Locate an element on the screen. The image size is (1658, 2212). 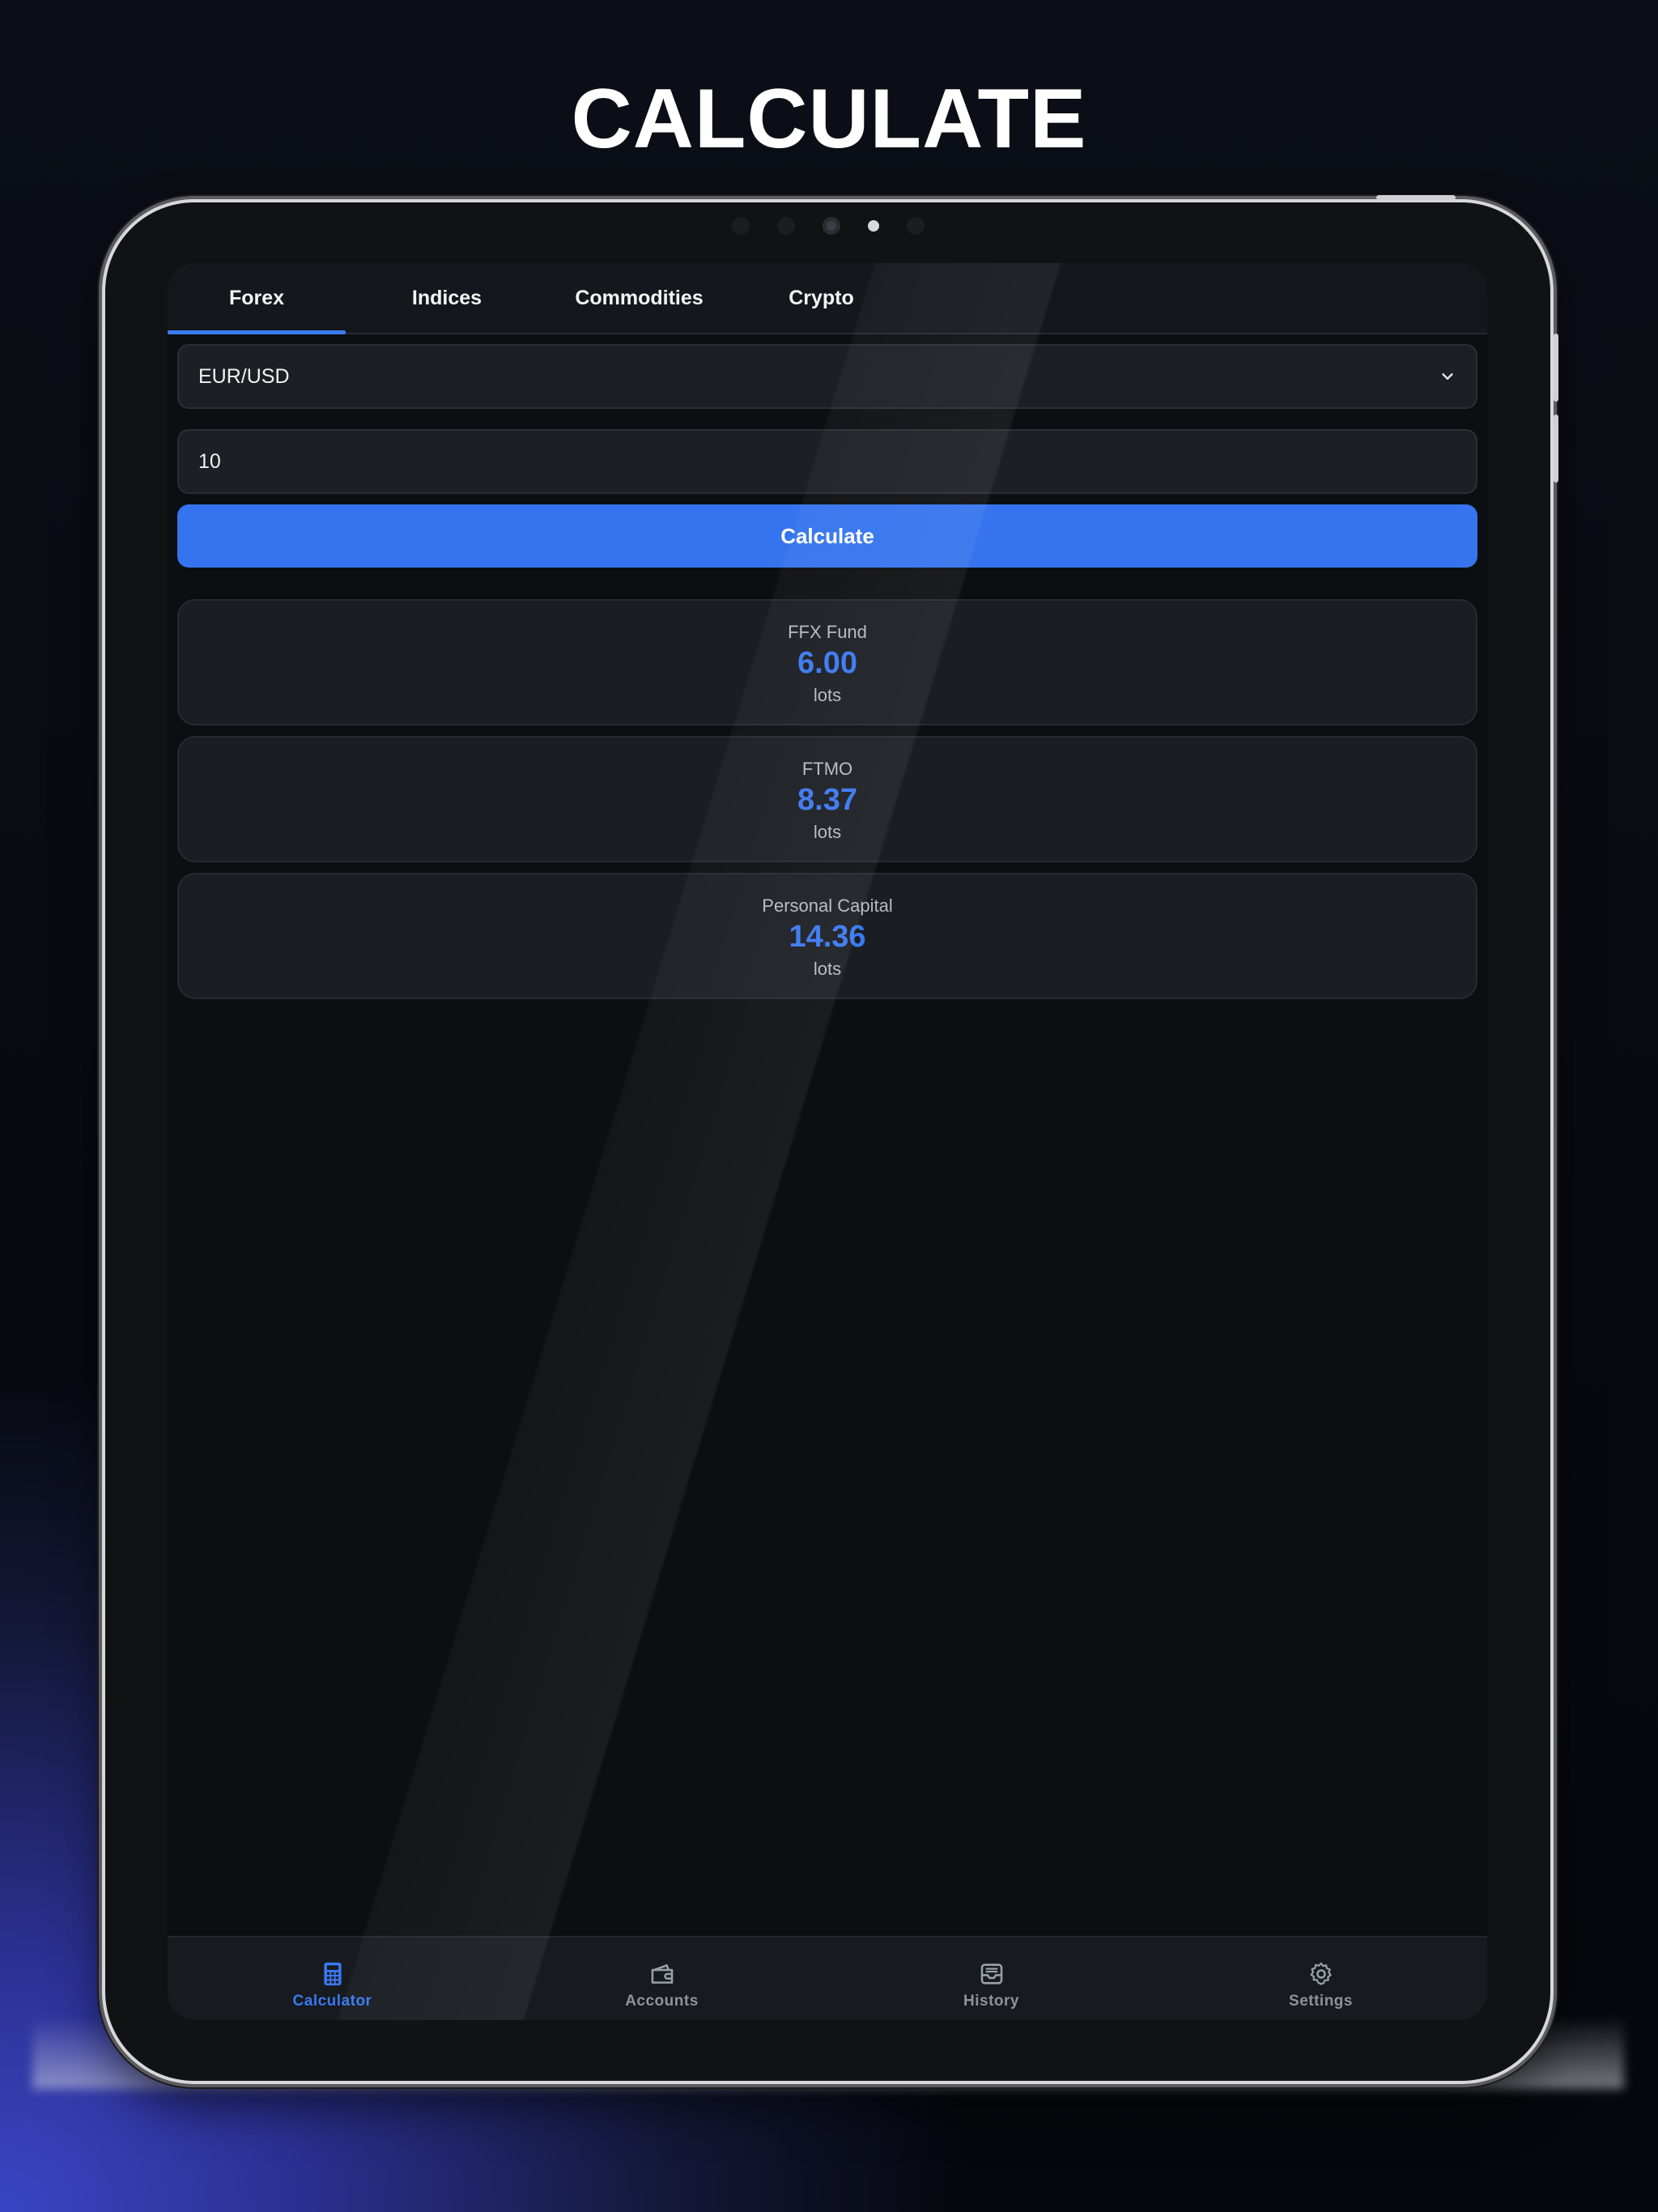
nav-history: History is located at coordinates (991, 1979).